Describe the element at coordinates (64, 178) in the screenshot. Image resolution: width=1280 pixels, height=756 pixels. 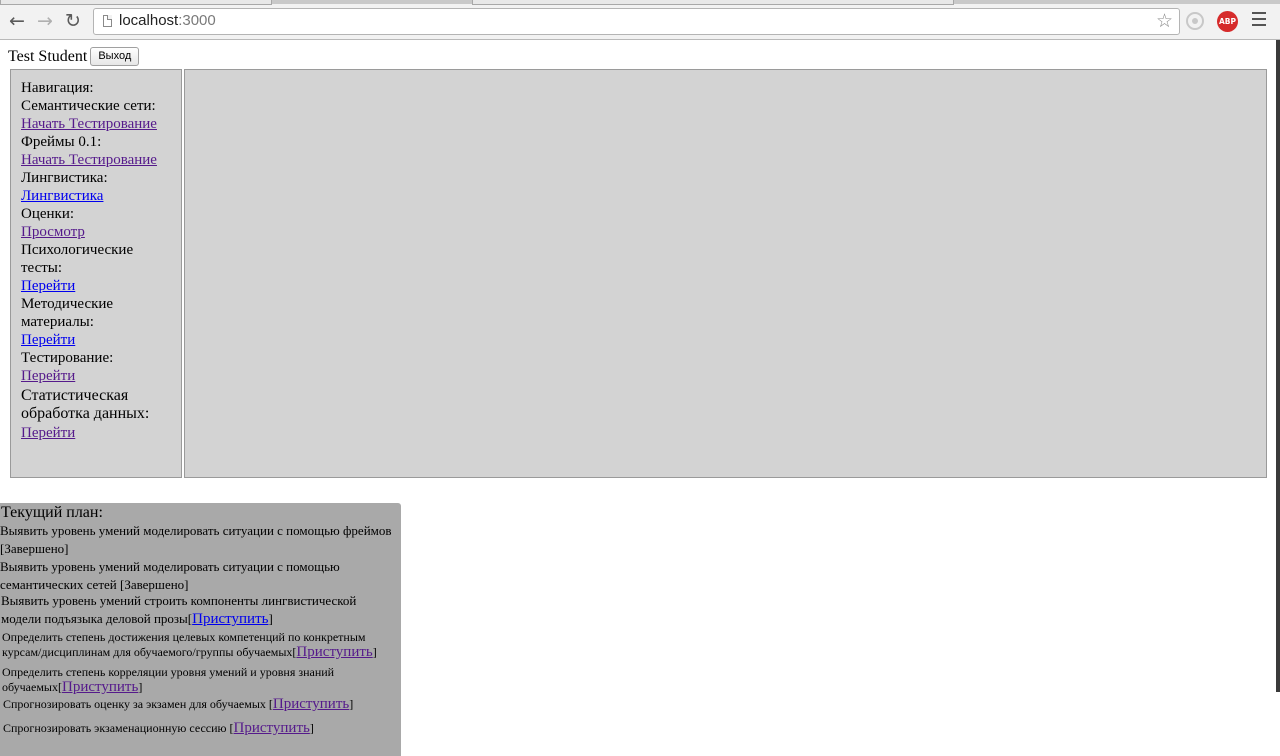
I see `nav-section-label: Лингвистика:` at that location.